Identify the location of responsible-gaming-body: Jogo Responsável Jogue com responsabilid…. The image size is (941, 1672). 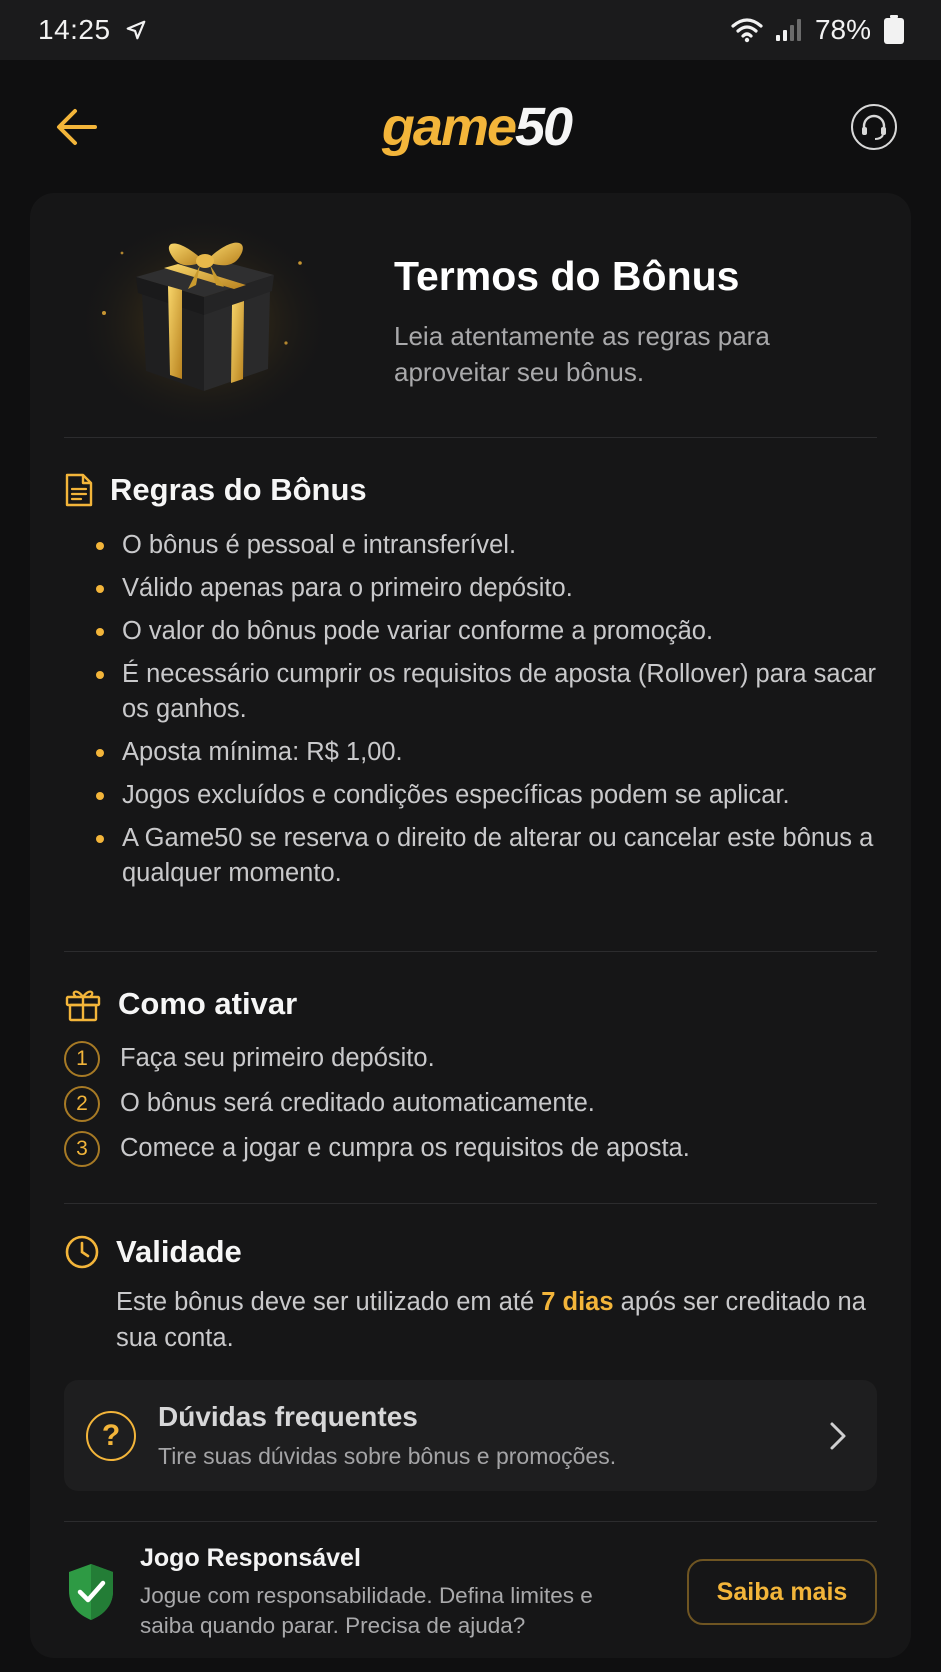
(413, 1592).